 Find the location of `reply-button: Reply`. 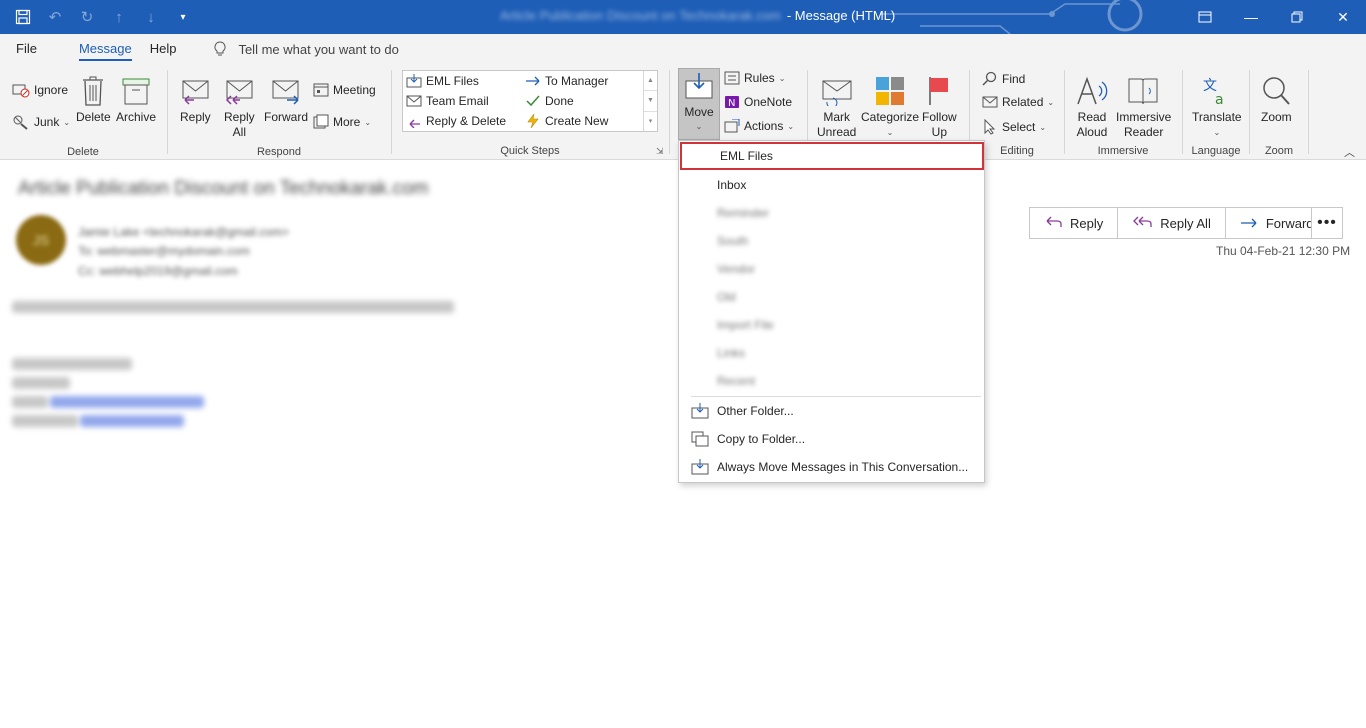

reply-button: Reply is located at coordinates (195, 98).